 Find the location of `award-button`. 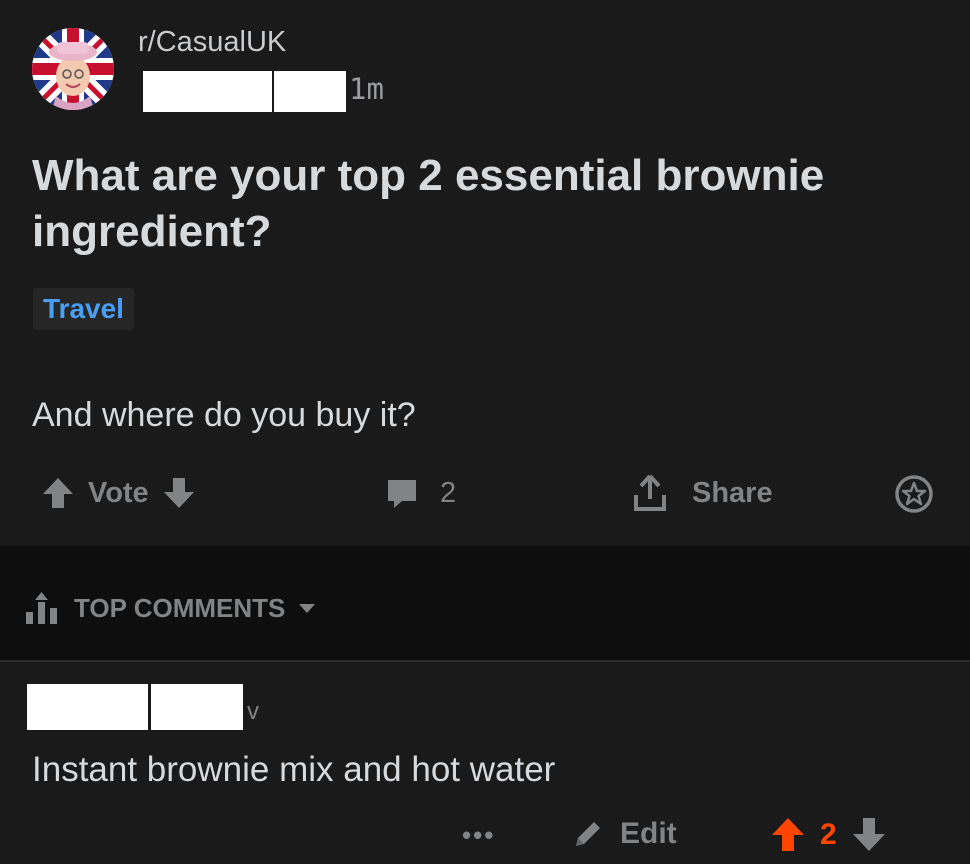

award-button is located at coordinates (914, 494).